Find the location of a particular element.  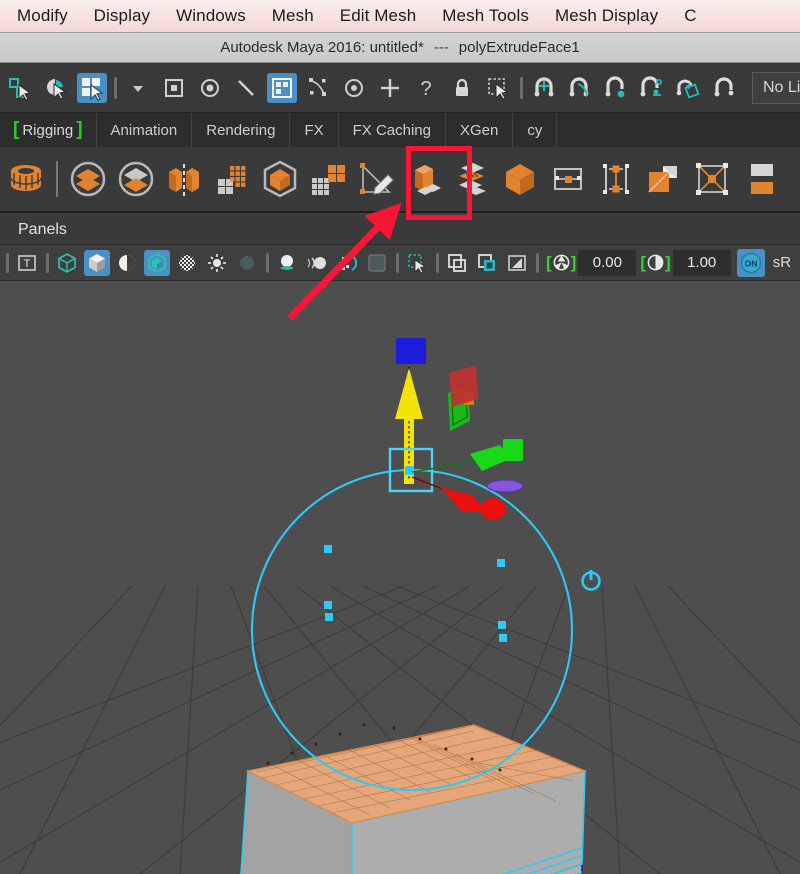

bracket-open-icon: [ is located at coordinates (16, 129).